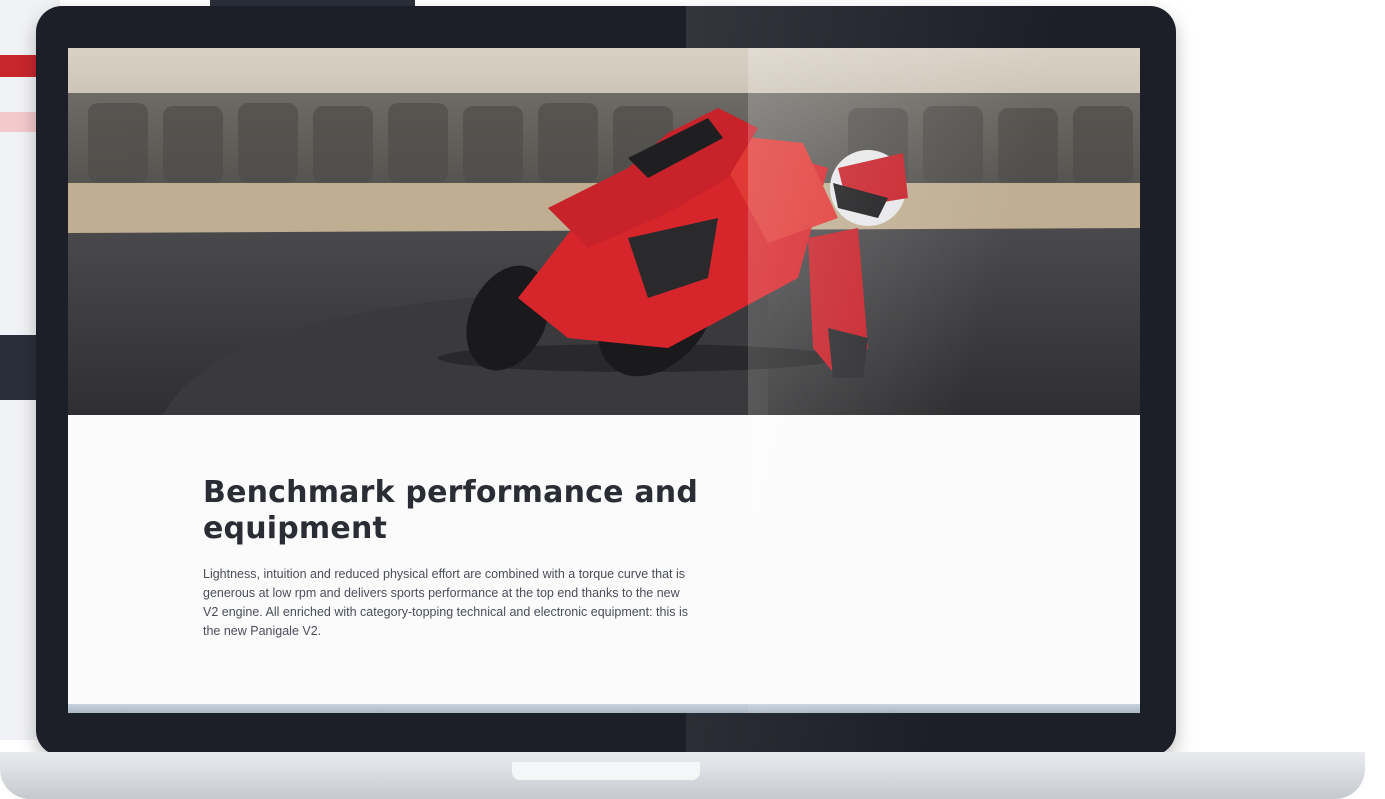 The width and height of the screenshot is (1385, 799). Describe the element at coordinates (450, 510) in the screenshot. I see `section-heading: Benchmark performance and equipment` at that location.